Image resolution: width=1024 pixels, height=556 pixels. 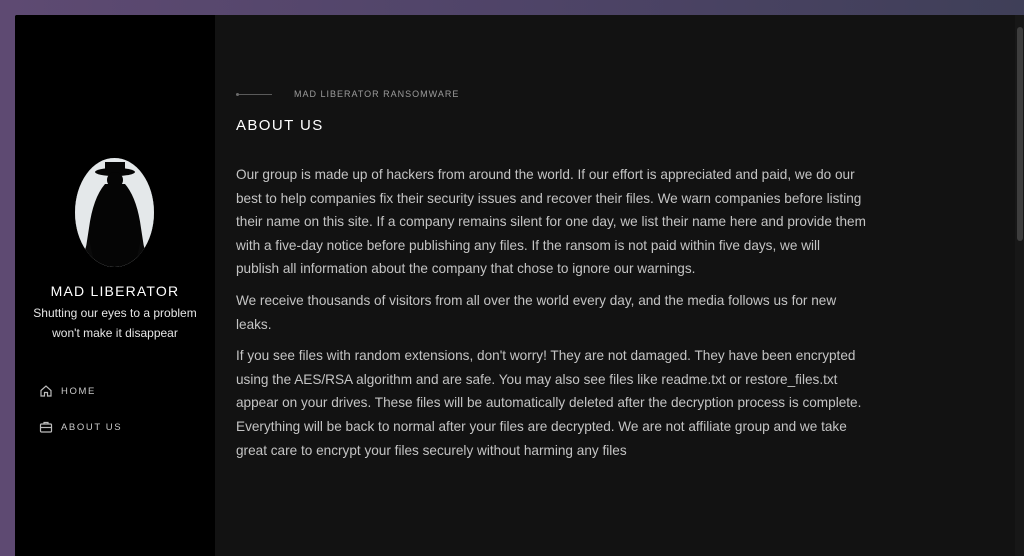 I want to click on scrollbar, so click(x=1019, y=285).